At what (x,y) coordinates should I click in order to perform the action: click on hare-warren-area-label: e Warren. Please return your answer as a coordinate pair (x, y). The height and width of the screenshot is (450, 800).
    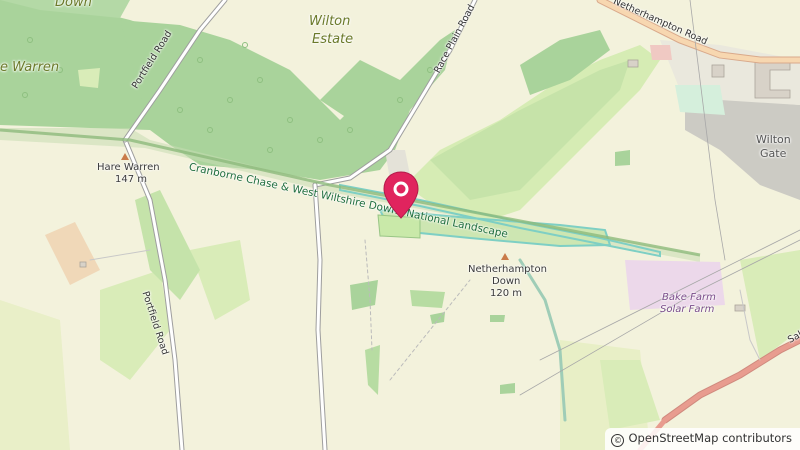
    Looking at the image, I should click on (30, 67).